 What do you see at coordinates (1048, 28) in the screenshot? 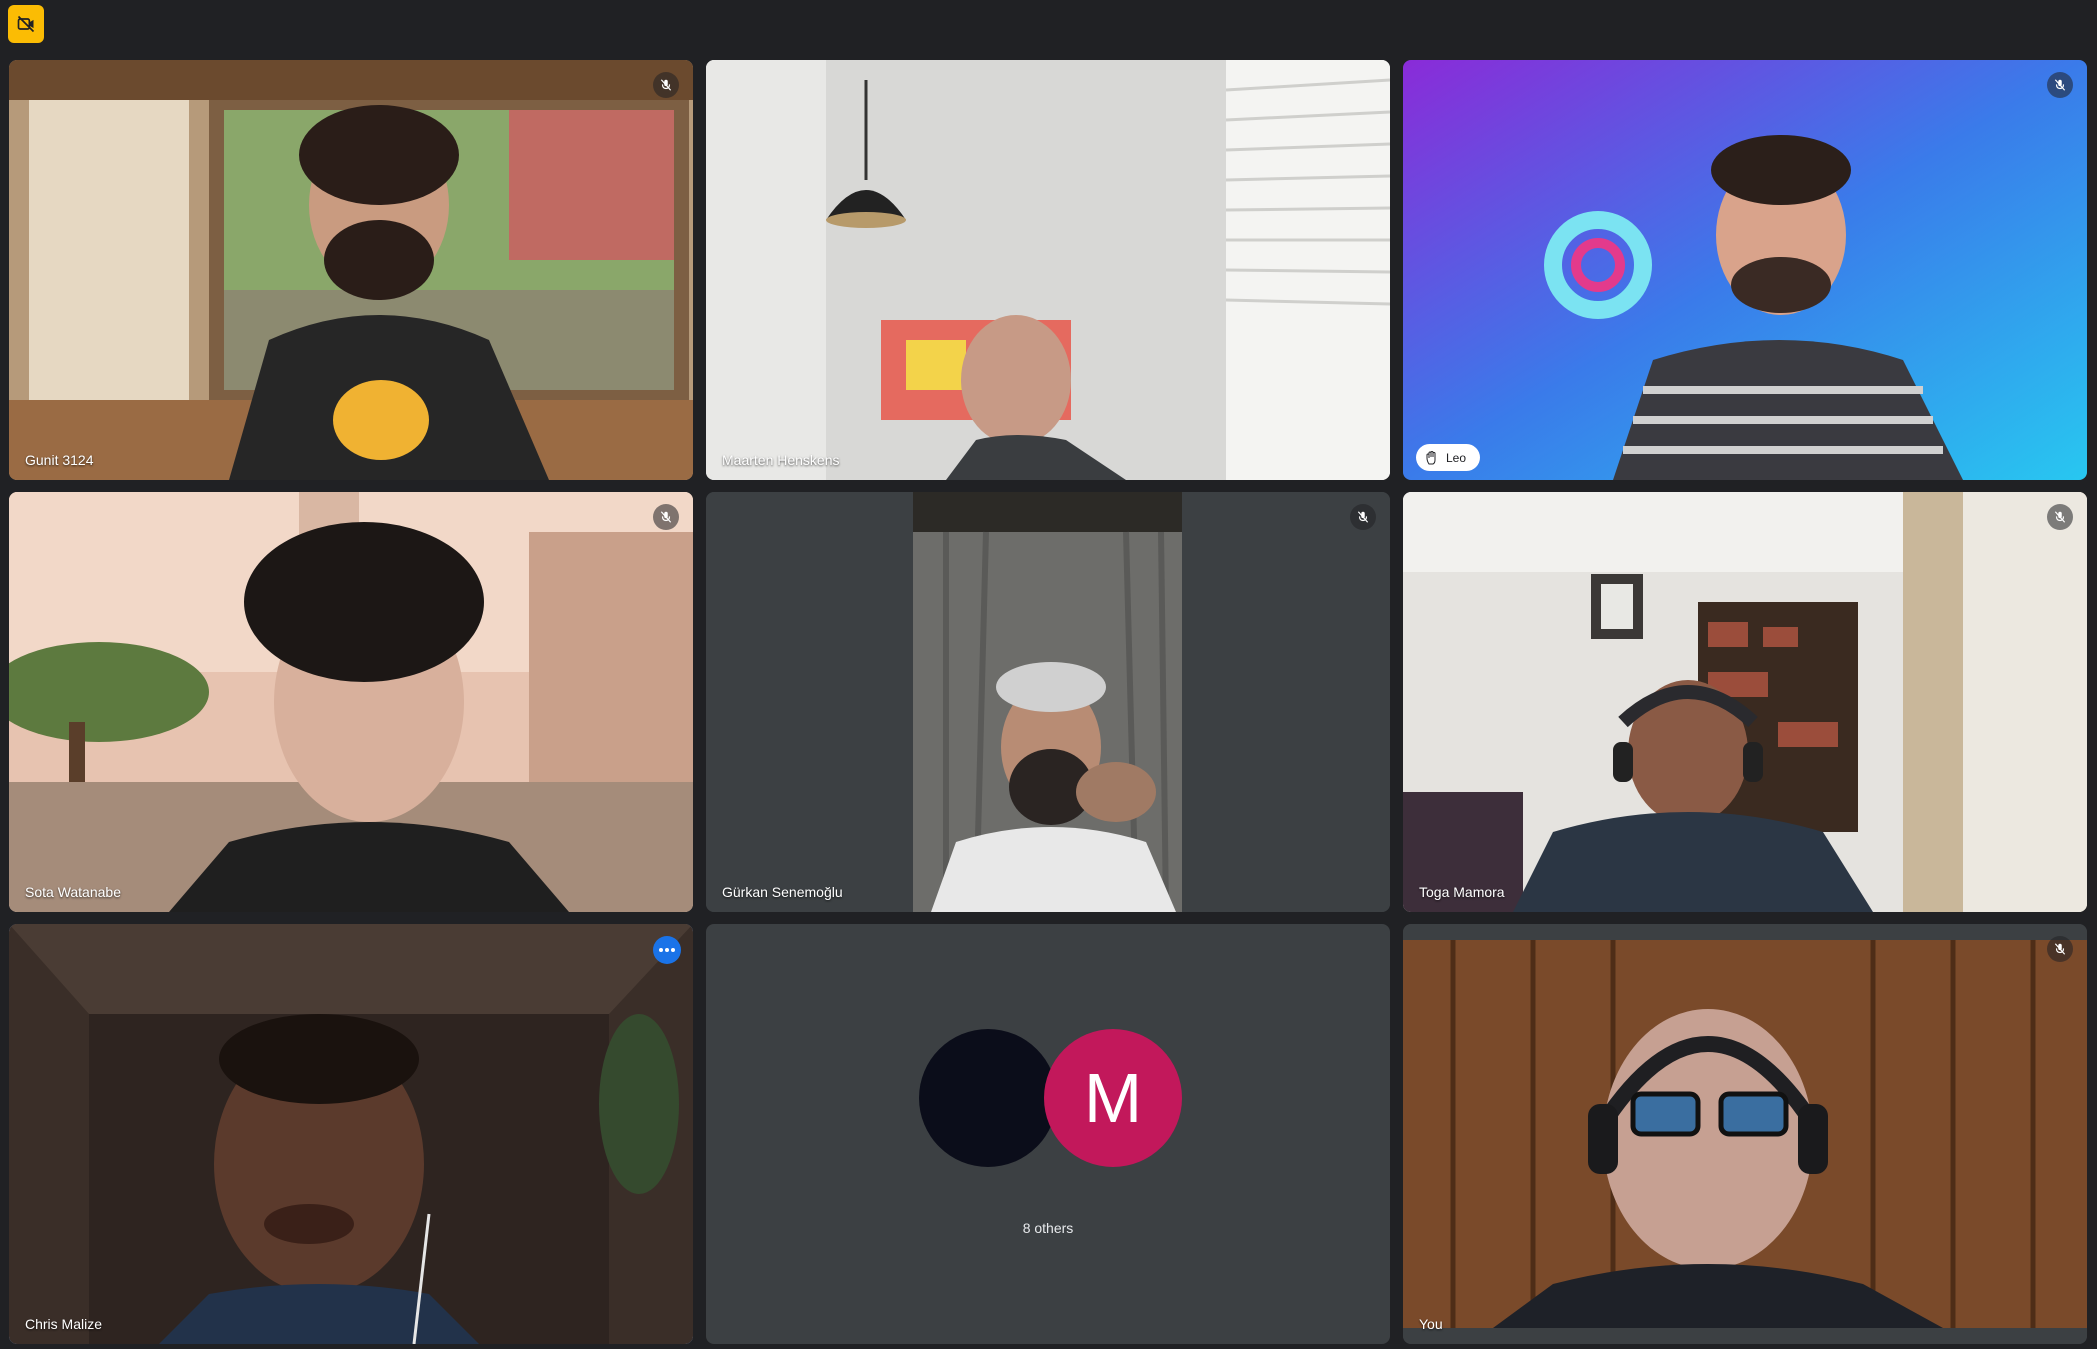
I see `top-bar` at bounding box center [1048, 28].